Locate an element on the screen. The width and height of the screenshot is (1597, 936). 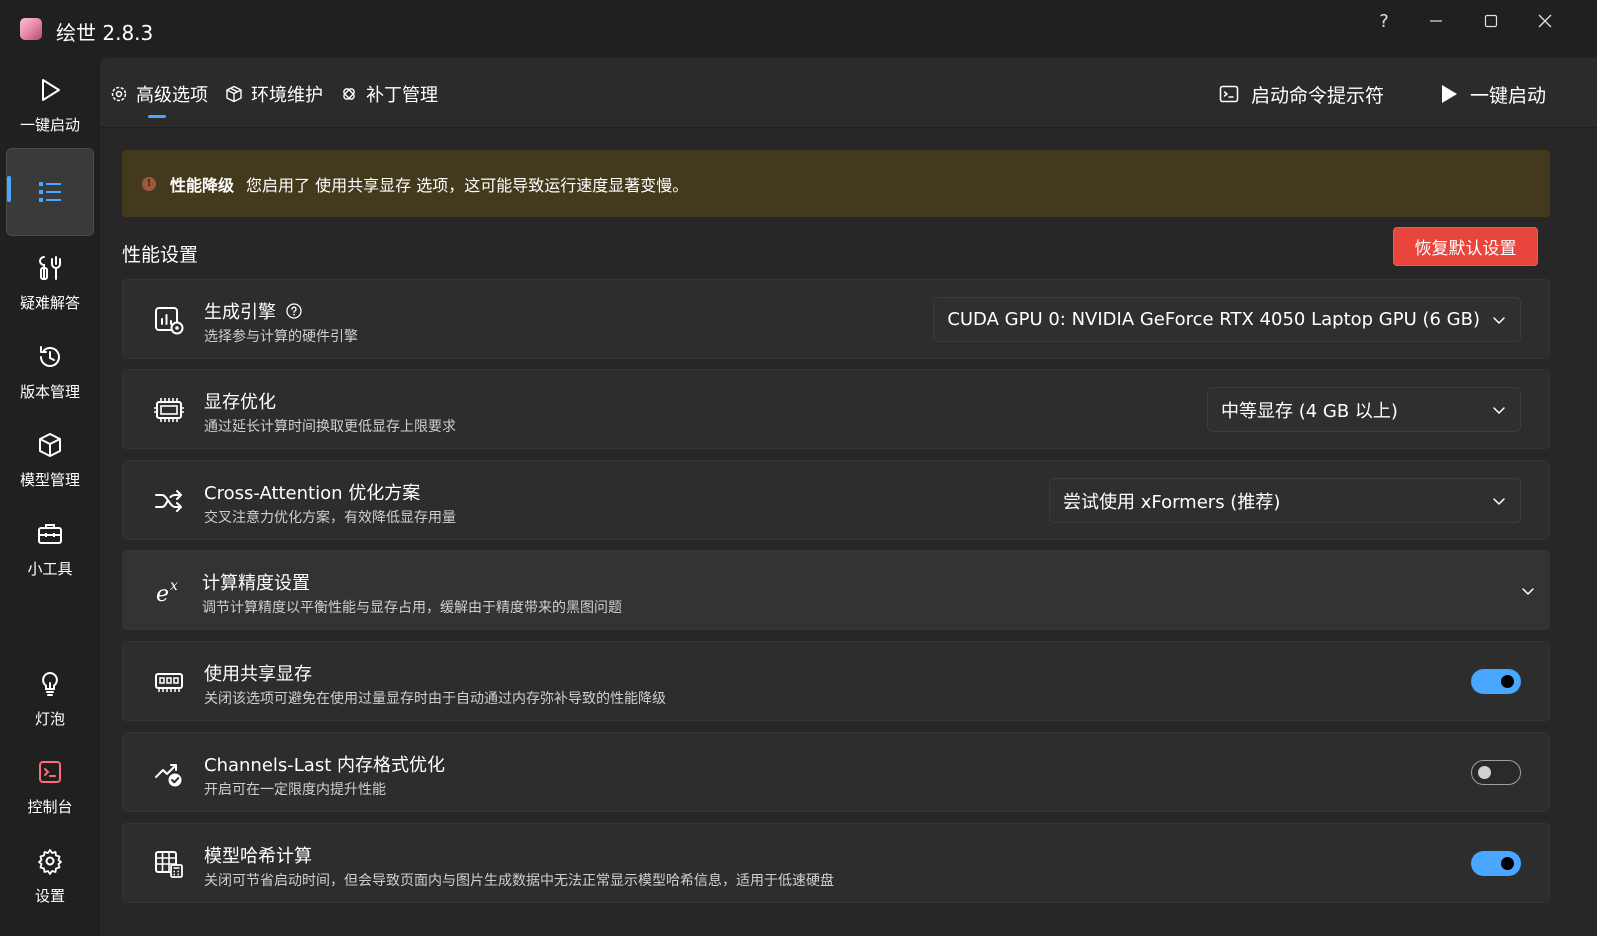
nav-item-bulb: 灯泡 is located at coordinates (50, 699).